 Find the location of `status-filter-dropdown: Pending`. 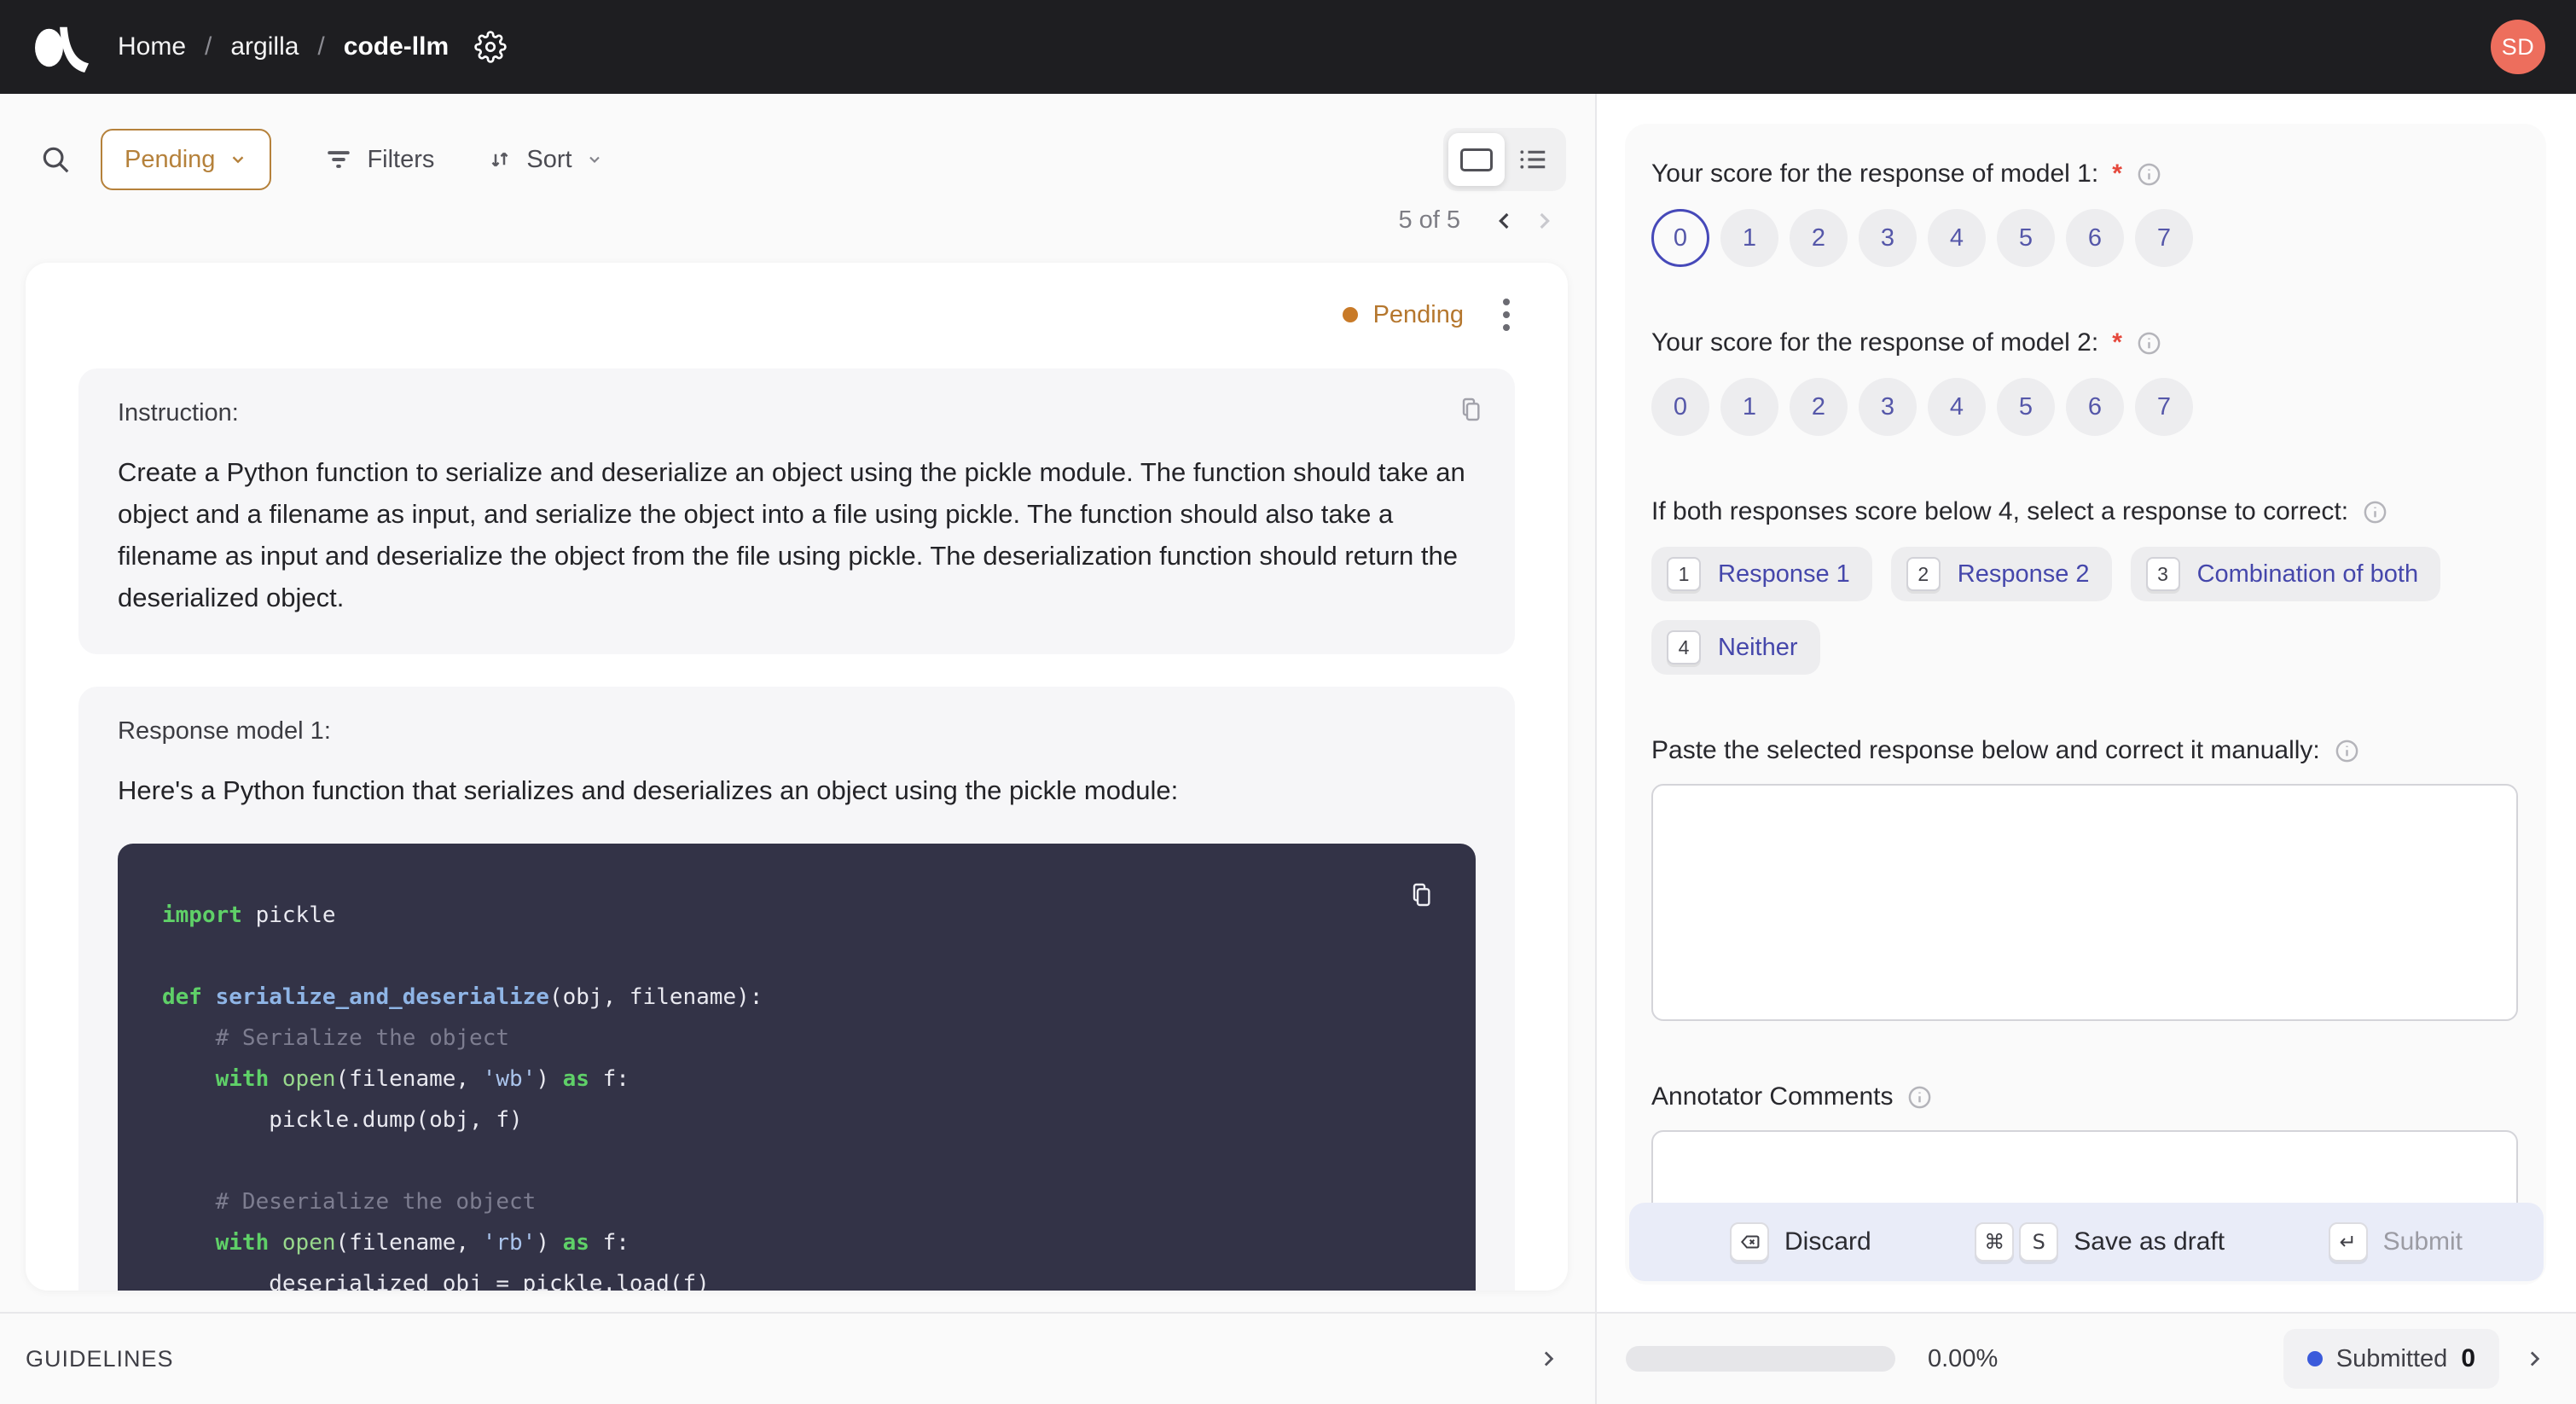

status-filter-dropdown: Pending is located at coordinates (186, 159).